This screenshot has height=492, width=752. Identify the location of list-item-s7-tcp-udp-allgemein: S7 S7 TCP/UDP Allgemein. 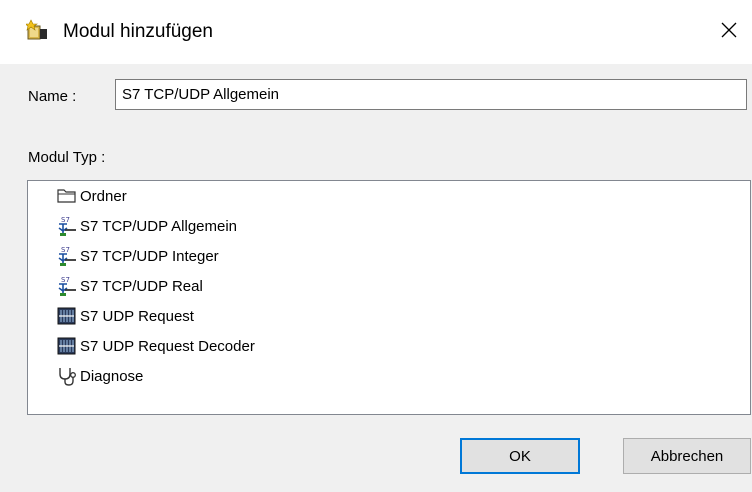
(146, 226).